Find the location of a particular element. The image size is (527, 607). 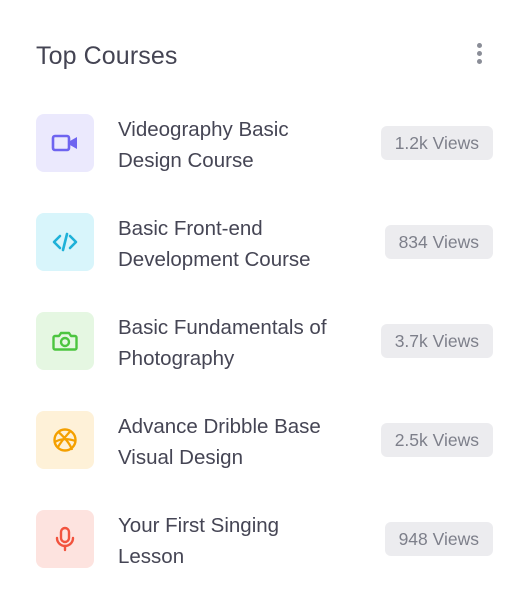

microphone-icon is located at coordinates (65, 539).